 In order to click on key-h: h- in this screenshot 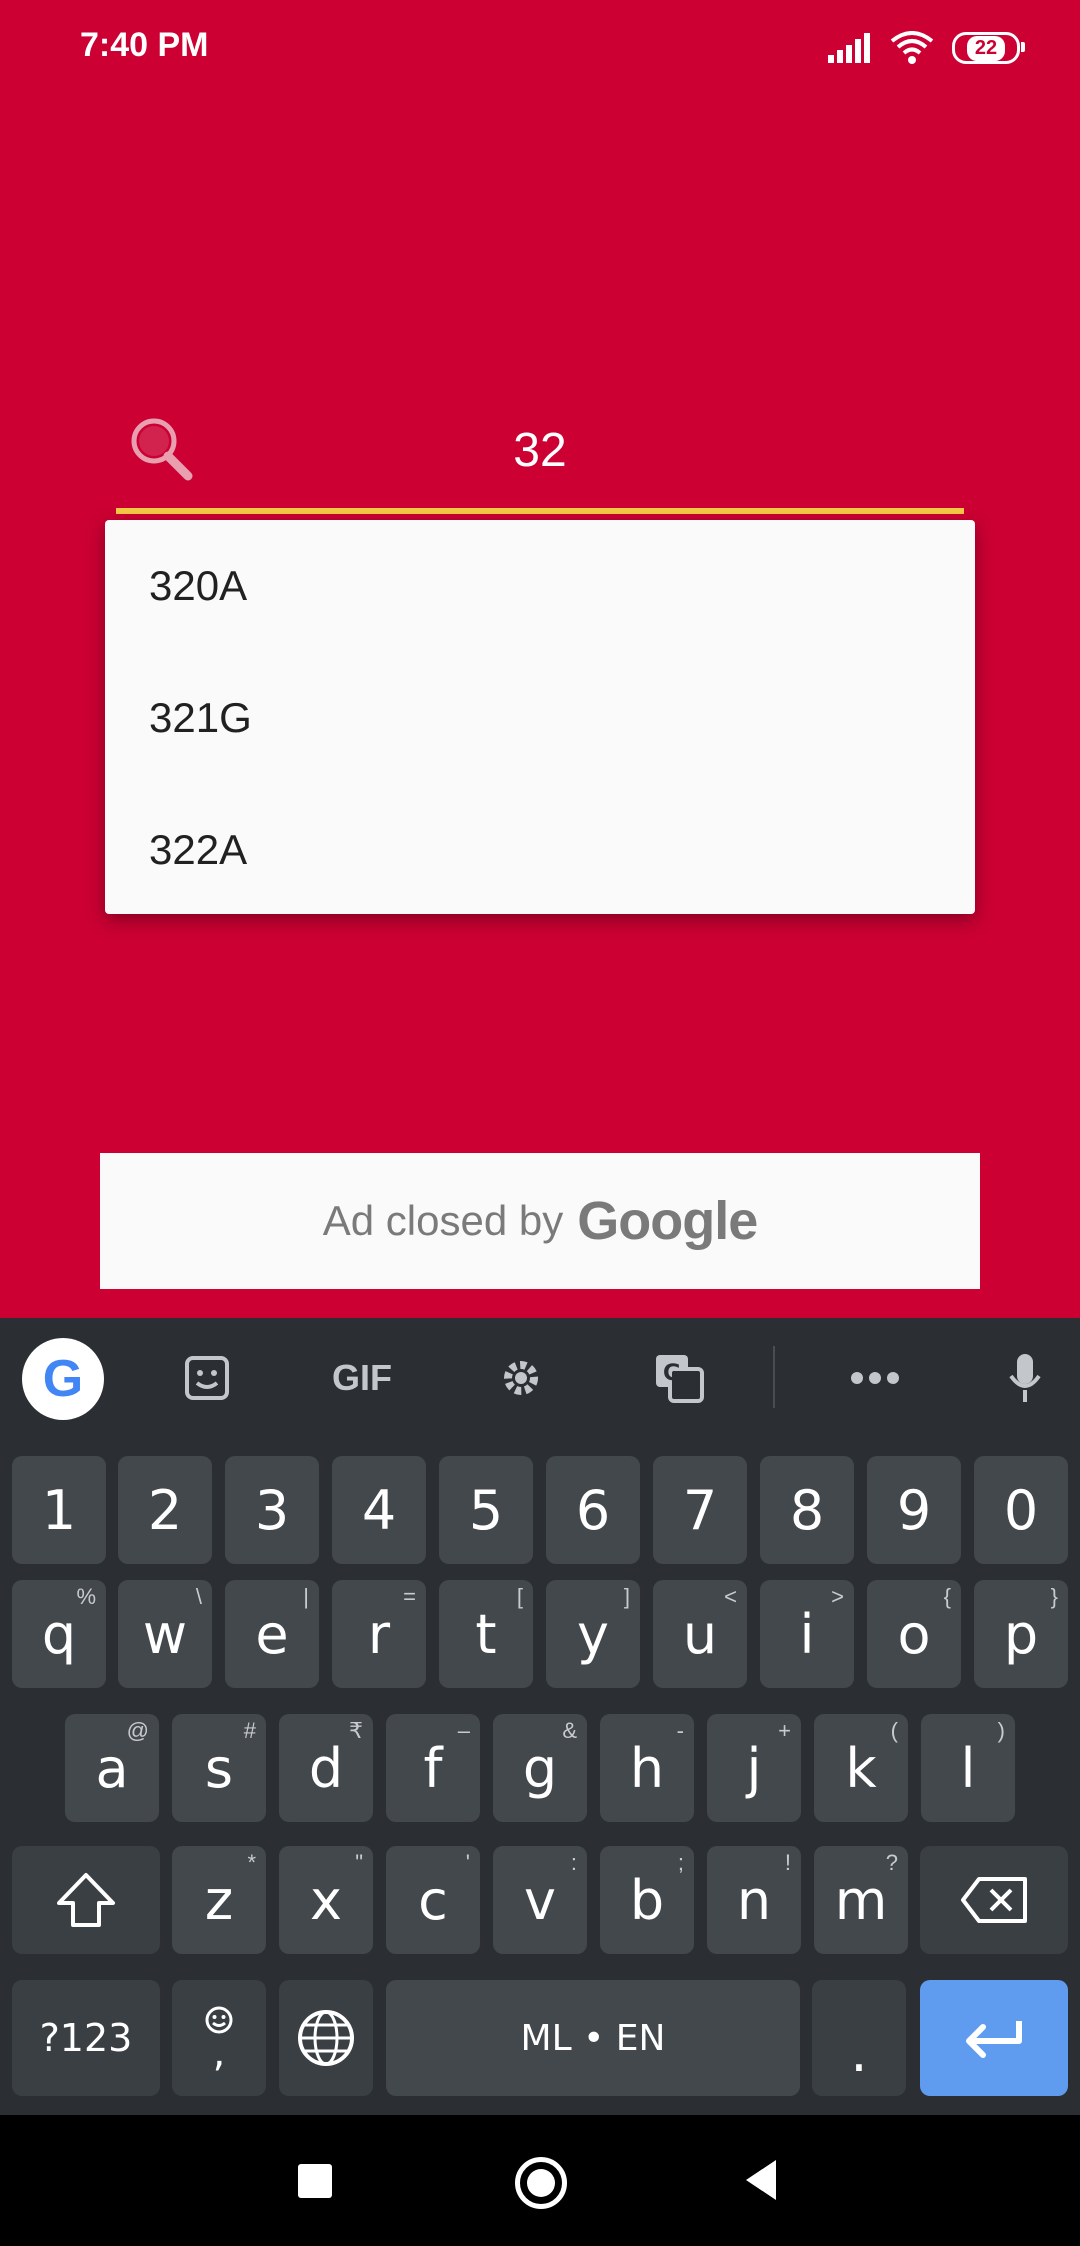, I will do `click(647, 1768)`.